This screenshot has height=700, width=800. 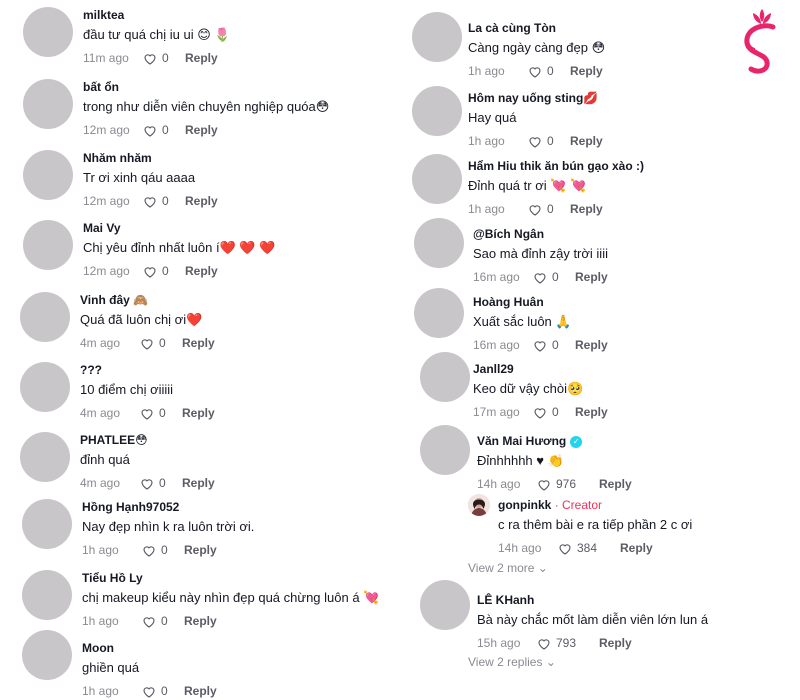 What do you see at coordinates (540, 234) in the screenshot?
I see `comment-username: @Bích Ngân` at bounding box center [540, 234].